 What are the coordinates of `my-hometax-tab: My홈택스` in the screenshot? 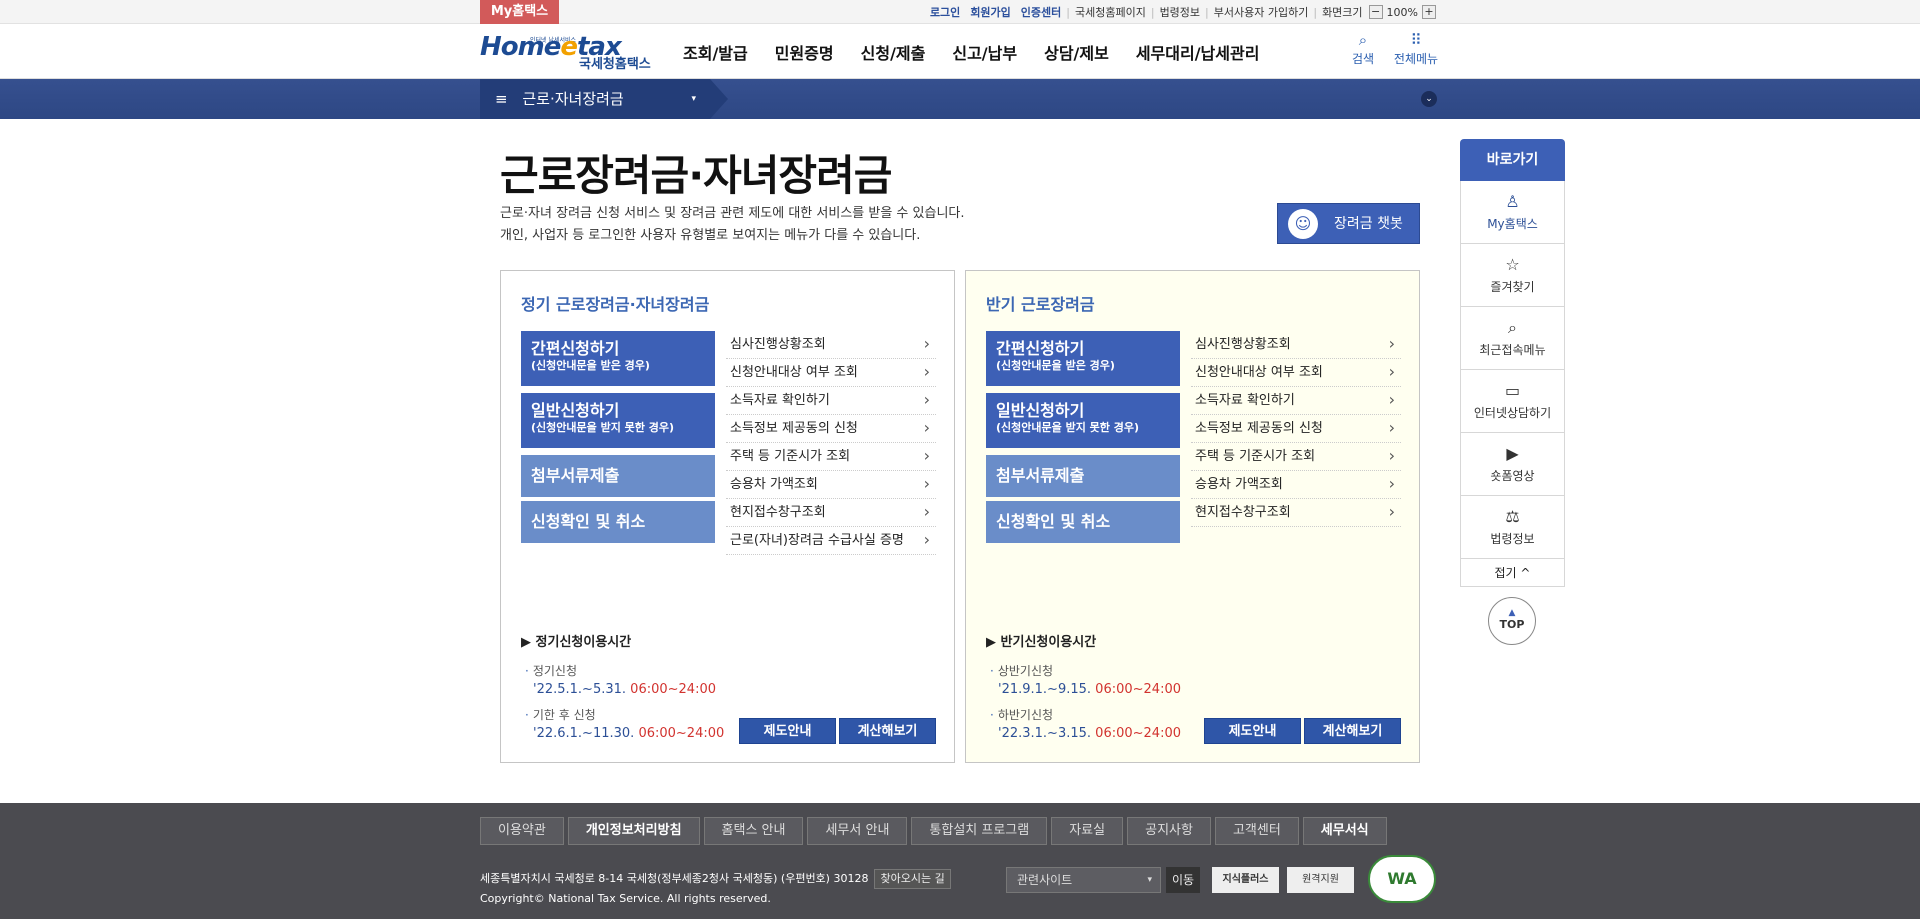 It's located at (519, 12).